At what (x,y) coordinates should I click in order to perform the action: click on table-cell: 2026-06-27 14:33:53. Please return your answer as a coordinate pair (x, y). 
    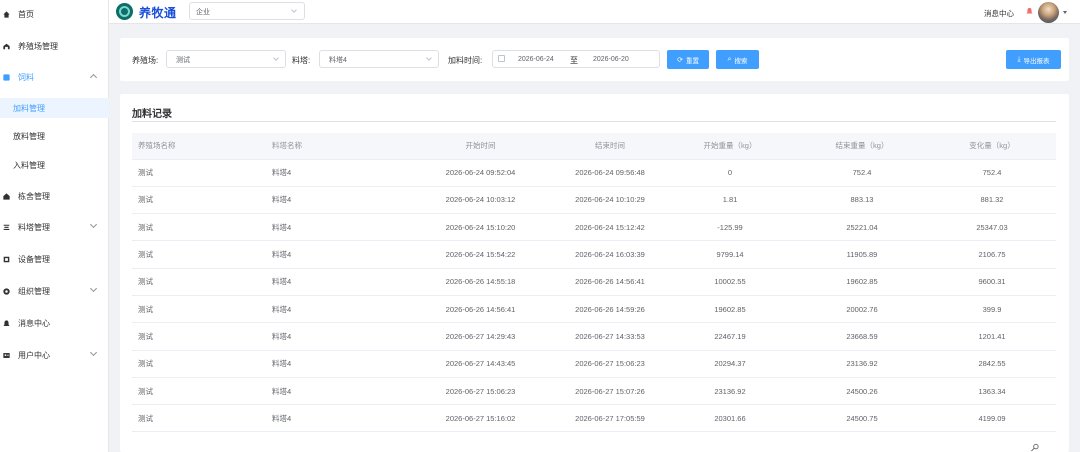
    Looking at the image, I should click on (610, 336).